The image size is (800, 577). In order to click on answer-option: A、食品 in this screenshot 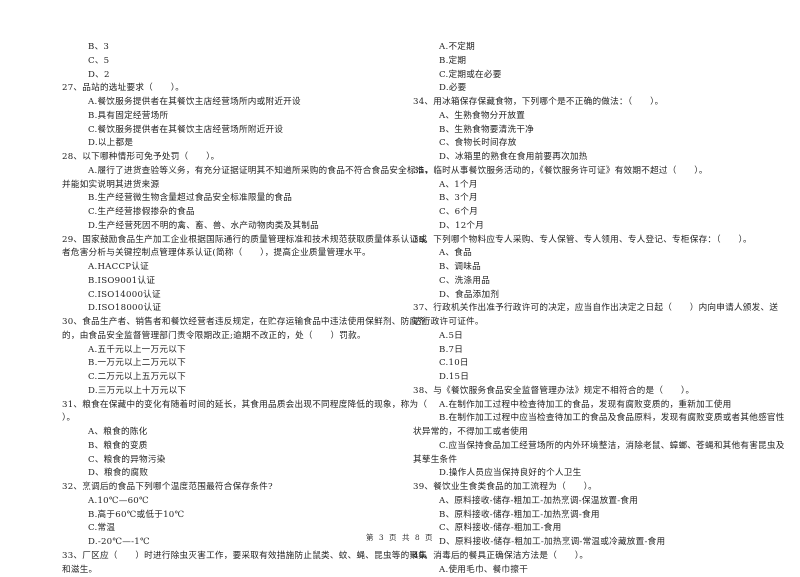, I will do `click(585, 254)`.